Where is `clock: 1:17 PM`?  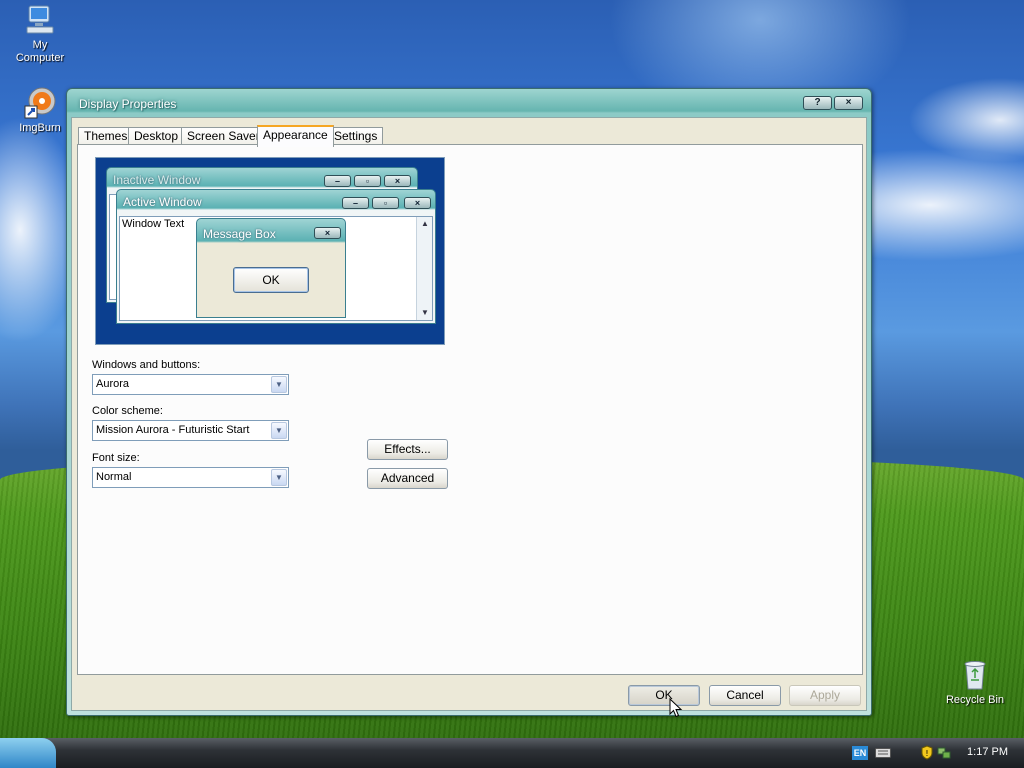 clock: 1:17 PM is located at coordinates (987, 752).